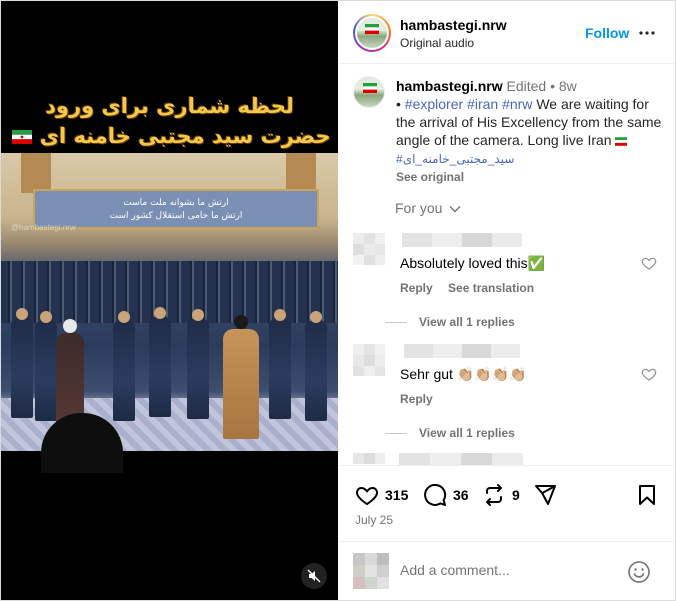 The width and height of the screenshot is (676, 601). I want to click on caption-persian-hashtag: #سید_مجتبی_خامنه_ای, so click(455, 159).